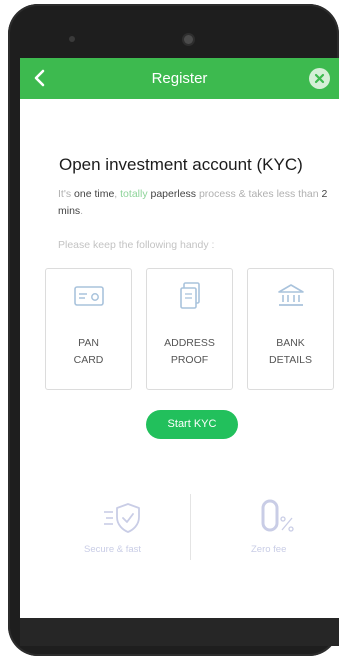 This screenshot has height=660, width=349. What do you see at coordinates (192, 424) in the screenshot?
I see `start-kyc-button: Start KYC` at bounding box center [192, 424].